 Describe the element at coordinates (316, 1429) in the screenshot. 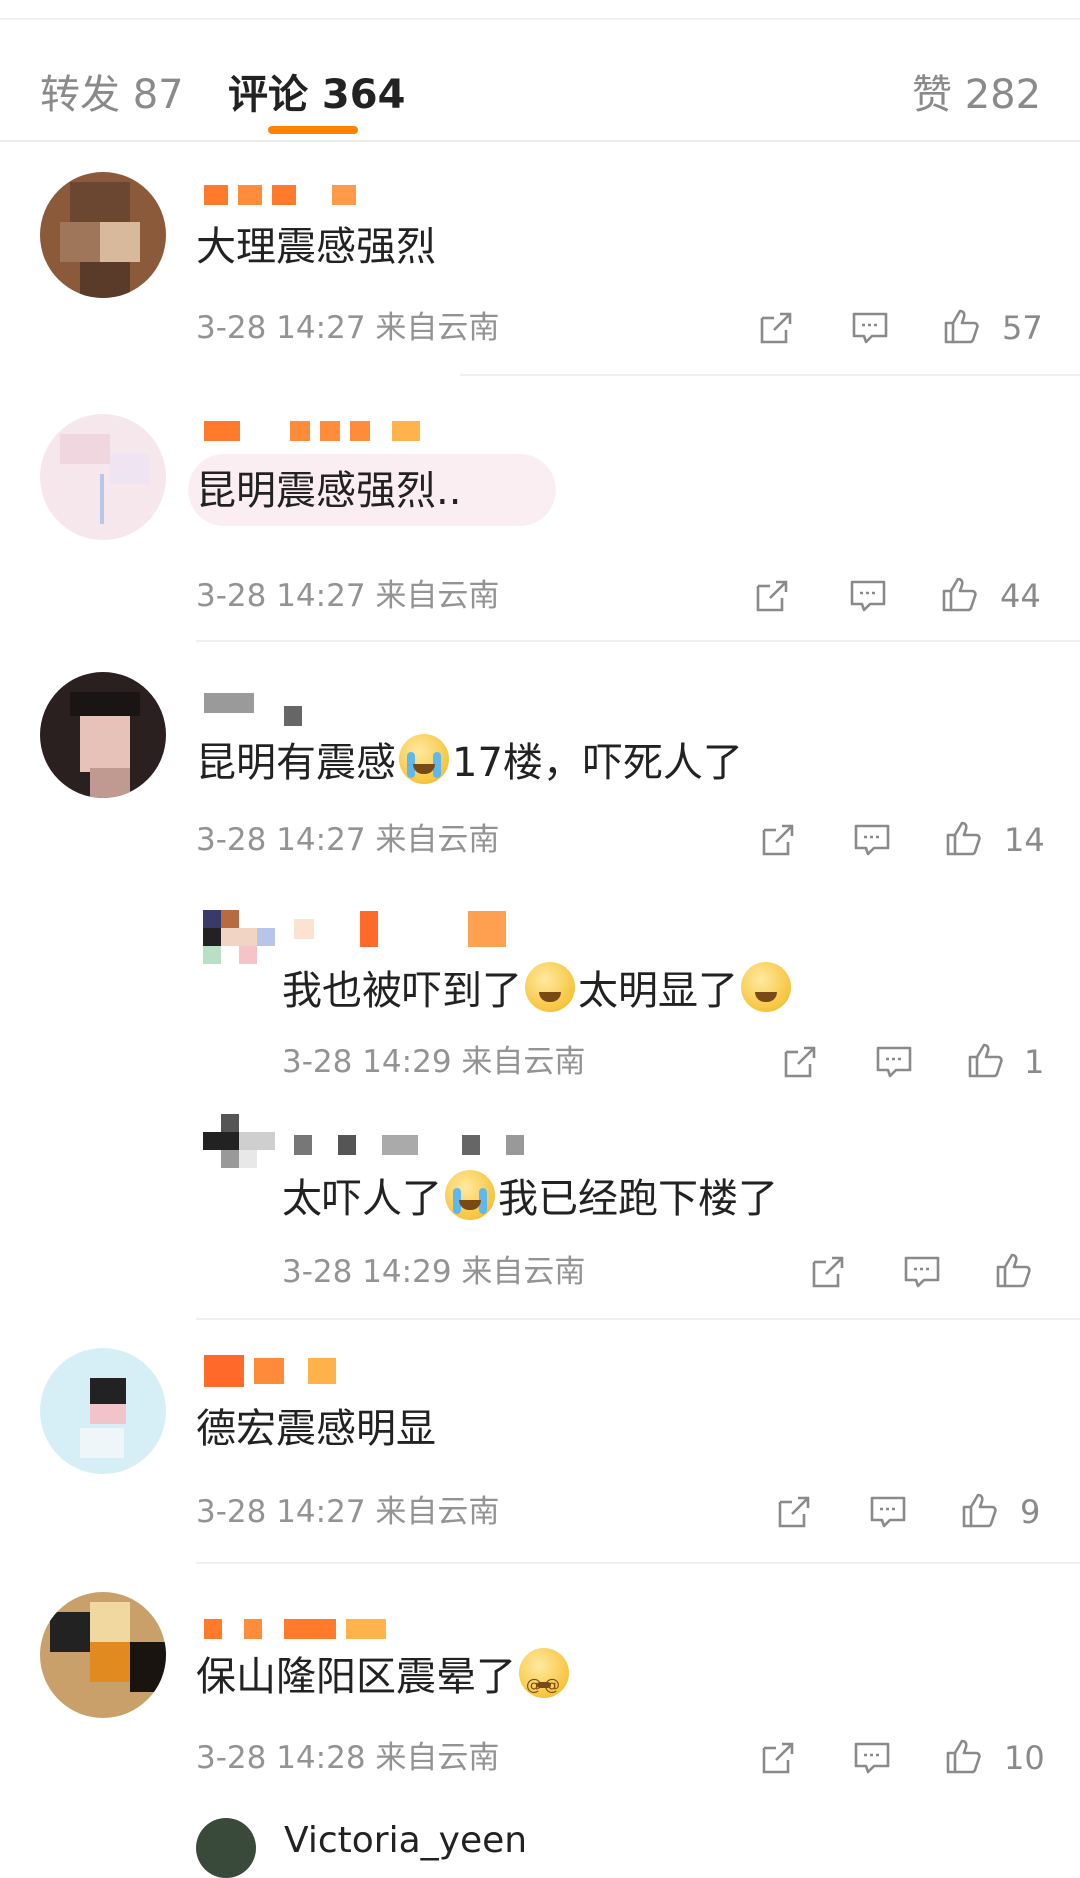

I see `comment-text: 德宏震感明显` at that location.